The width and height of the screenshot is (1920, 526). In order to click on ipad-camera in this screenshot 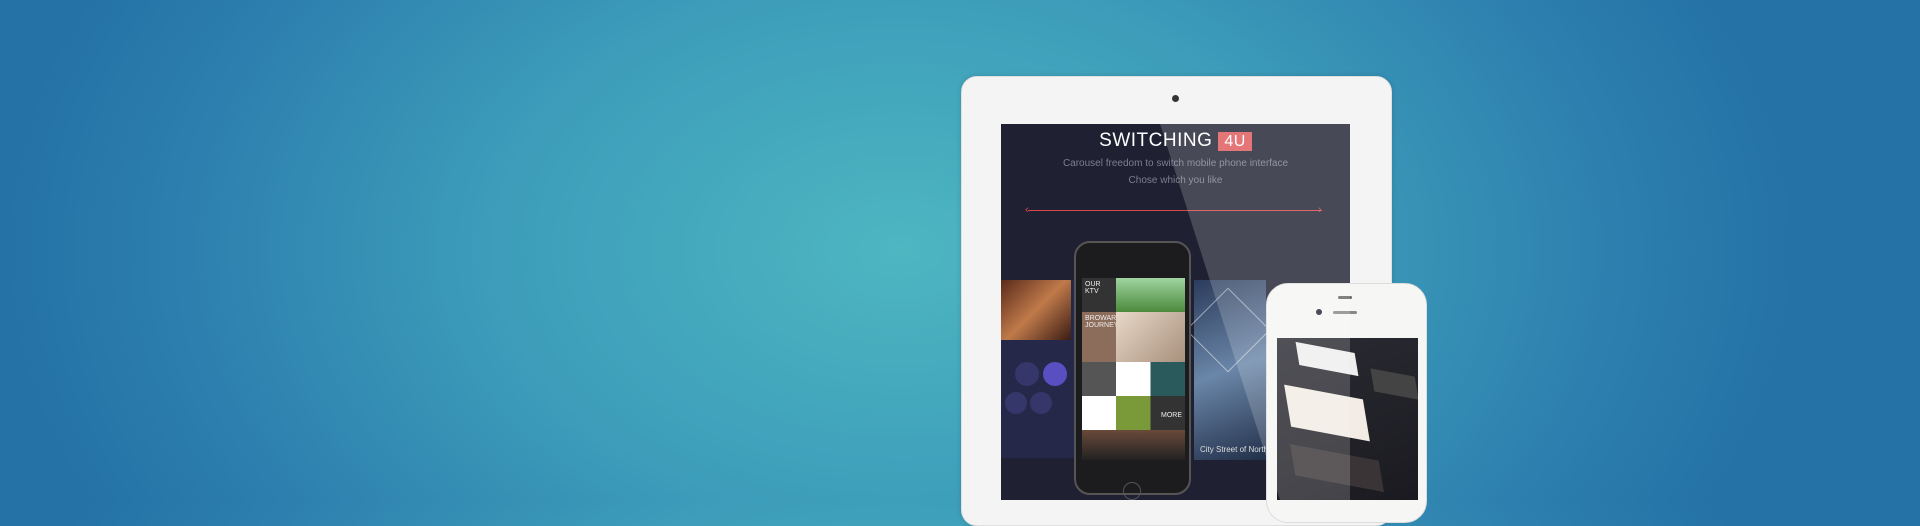, I will do `click(1175, 98)`.